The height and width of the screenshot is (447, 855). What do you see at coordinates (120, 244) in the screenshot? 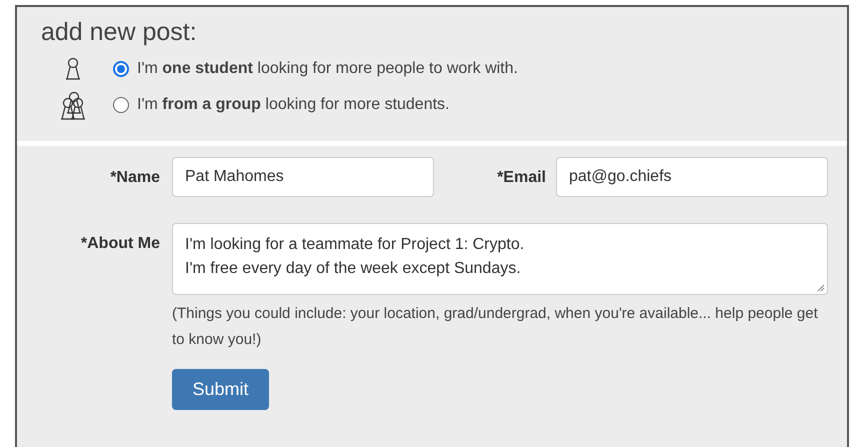
I see `field-label: *About Me` at bounding box center [120, 244].